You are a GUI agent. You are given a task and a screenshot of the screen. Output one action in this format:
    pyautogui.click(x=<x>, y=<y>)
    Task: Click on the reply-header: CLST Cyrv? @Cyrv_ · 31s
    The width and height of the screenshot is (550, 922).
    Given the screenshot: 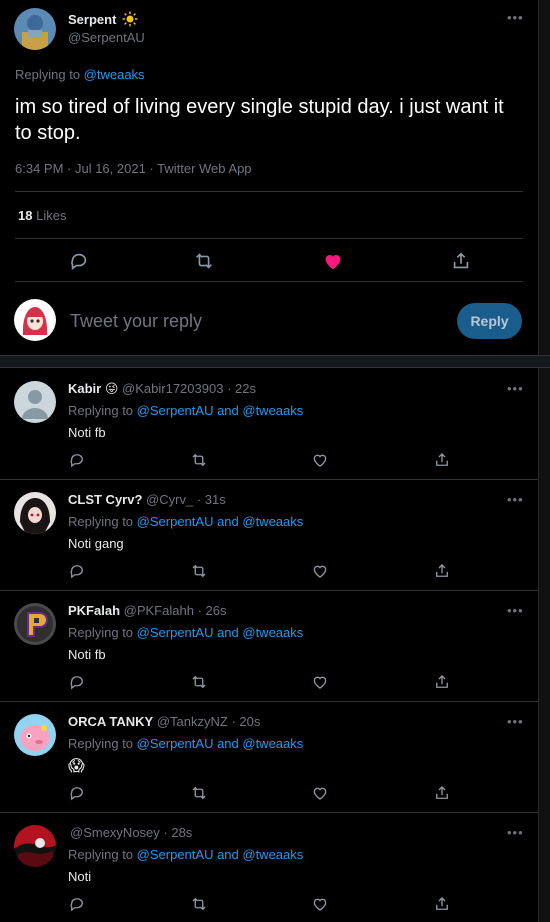 What is the action you would take?
    pyautogui.click(x=147, y=499)
    